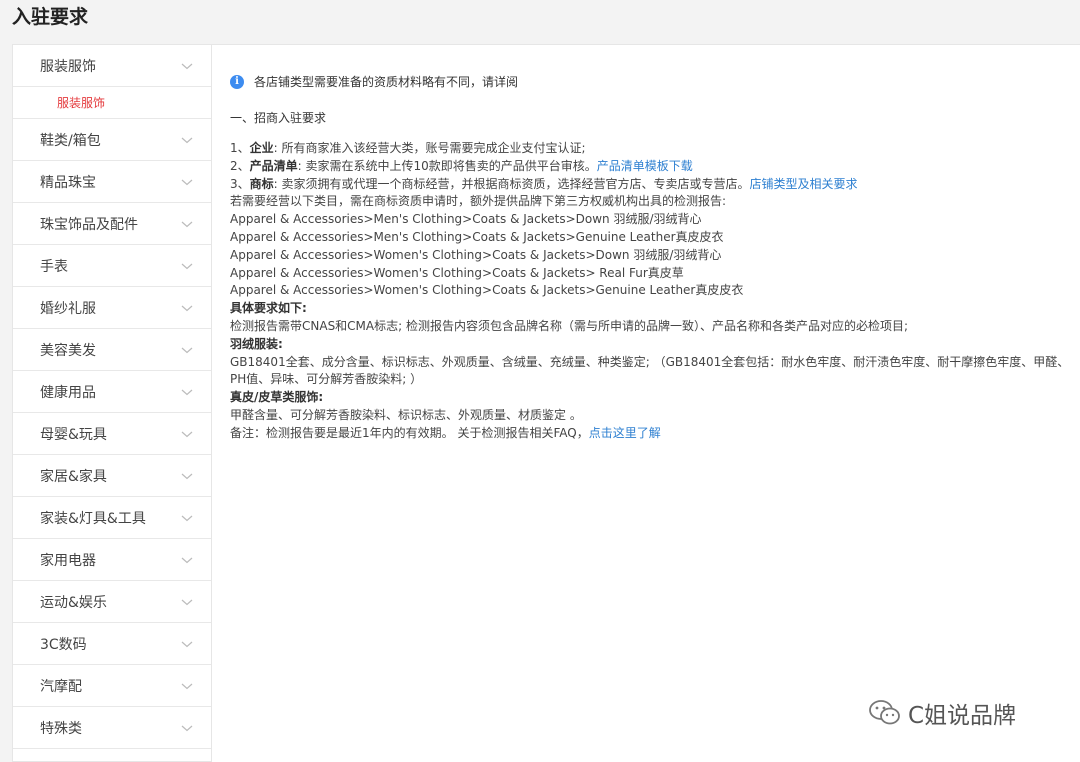  I want to click on sidebar-category: 汽摩配, so click(112, 686).